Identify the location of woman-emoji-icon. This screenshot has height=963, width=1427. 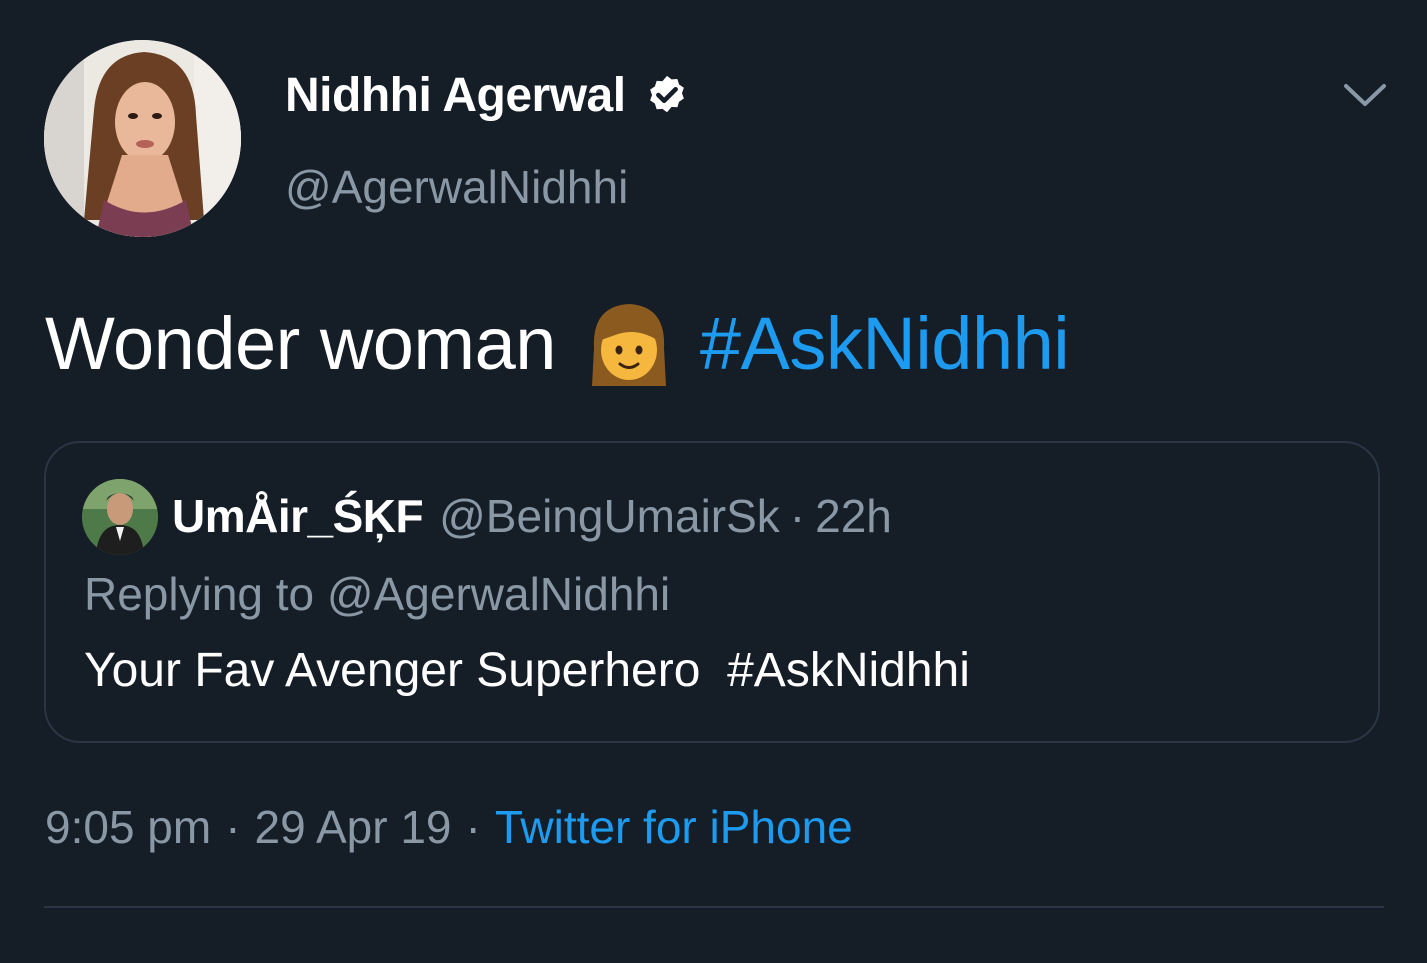
(628, 345).